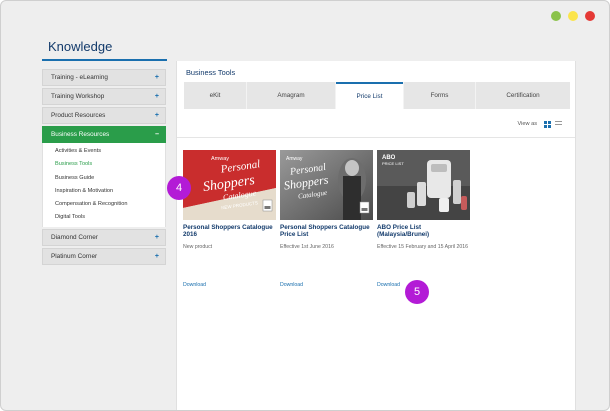  I want to click on close-dot, so click(590, 16).